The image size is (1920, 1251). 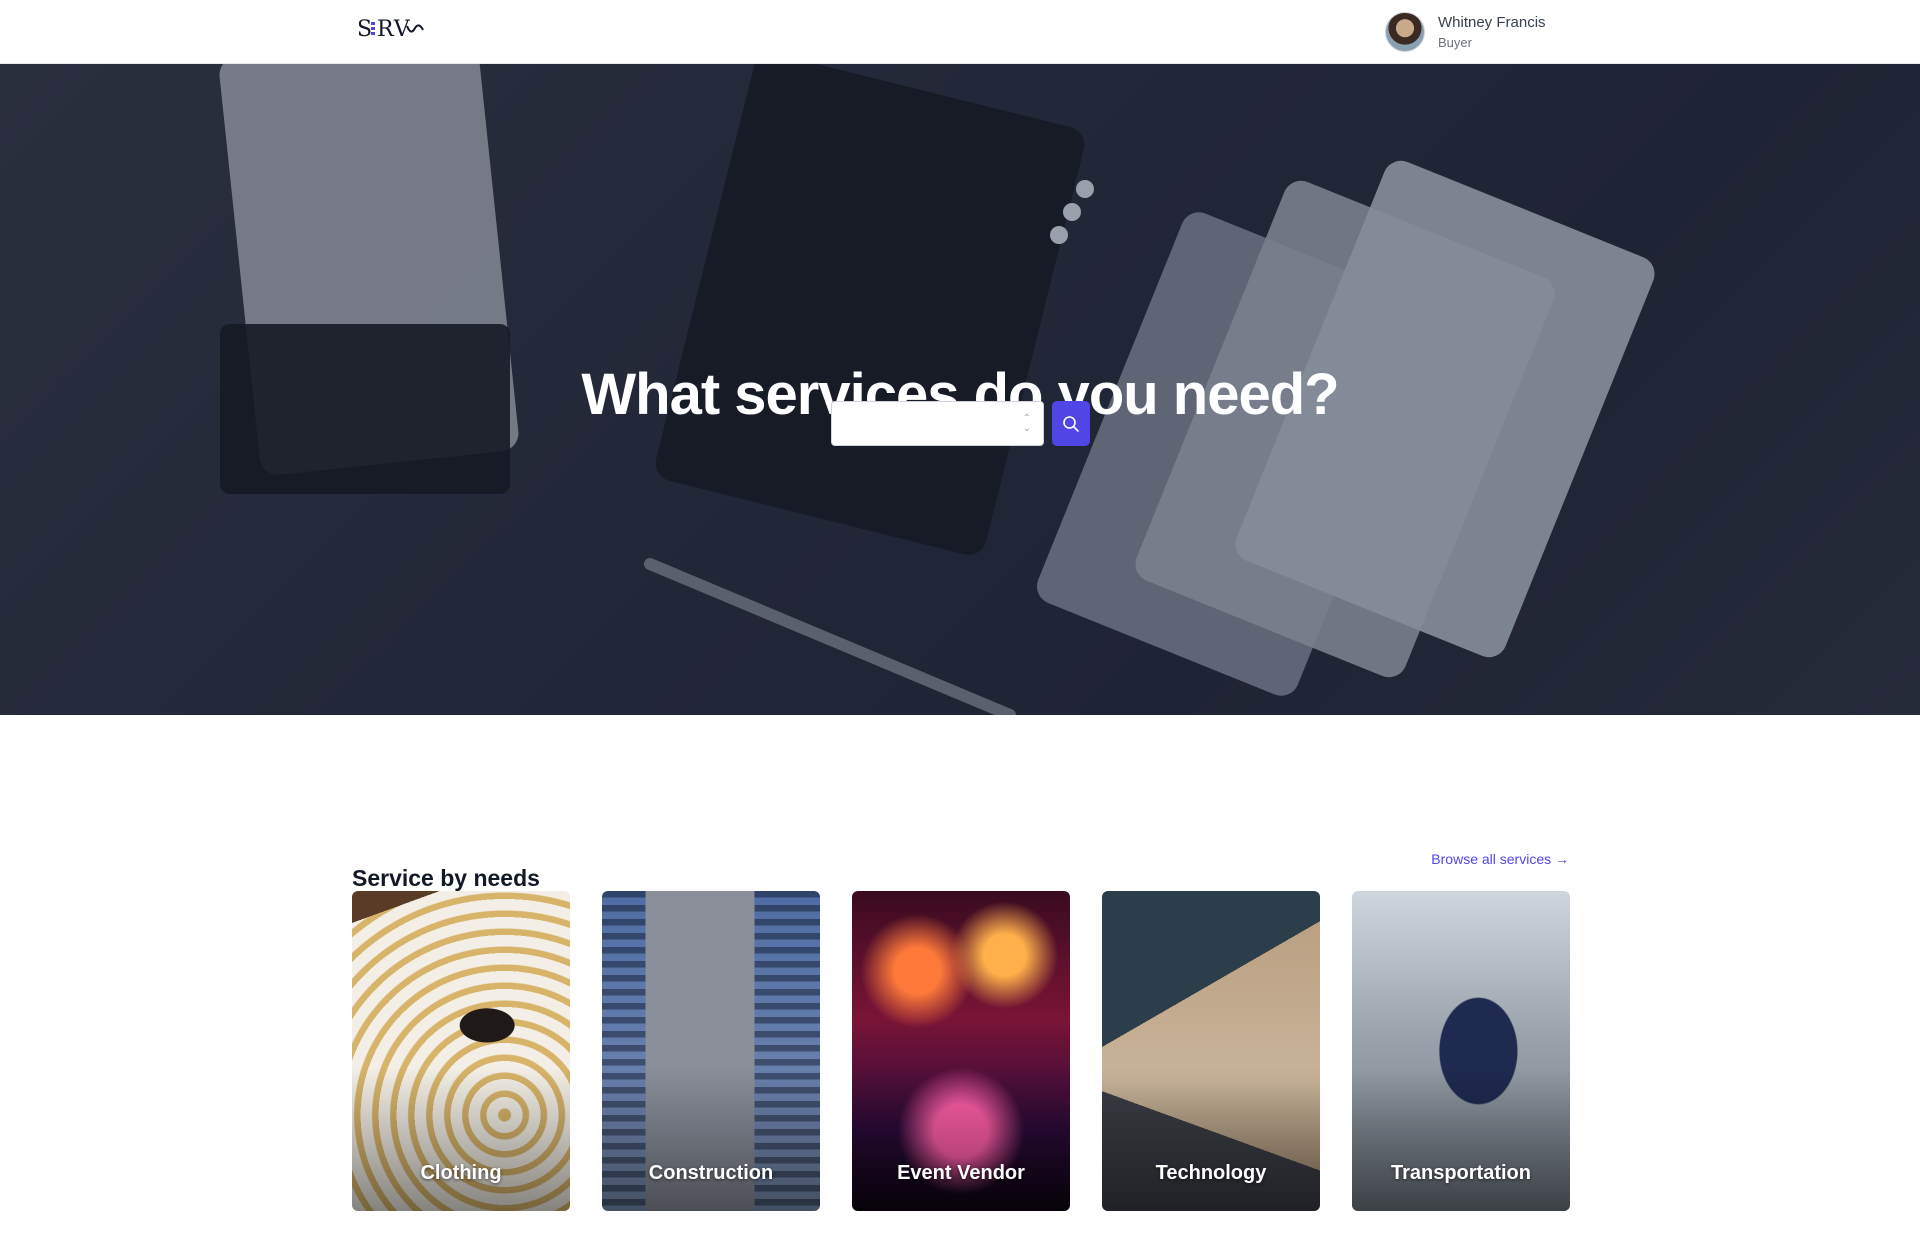 What do you see at coordinates (1211, 1051) in the screenshot?
I see `category-card-technology: Technology` at bounding box center [1211, 1051].